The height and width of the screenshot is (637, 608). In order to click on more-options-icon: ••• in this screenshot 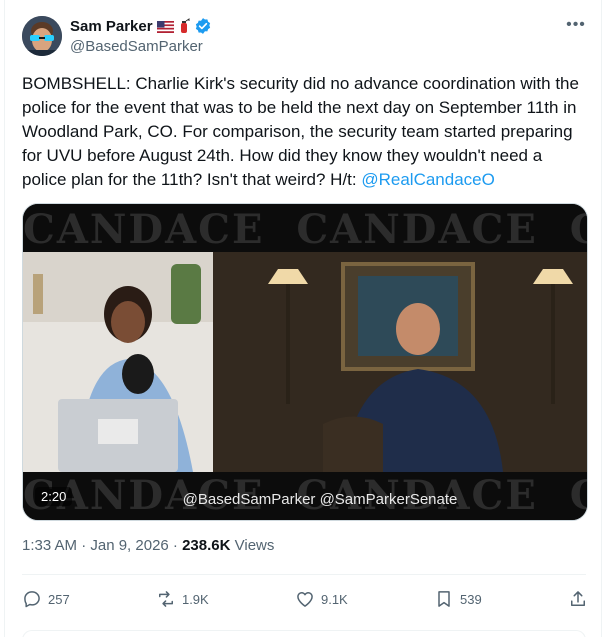, I will do `click(576, 27)`.